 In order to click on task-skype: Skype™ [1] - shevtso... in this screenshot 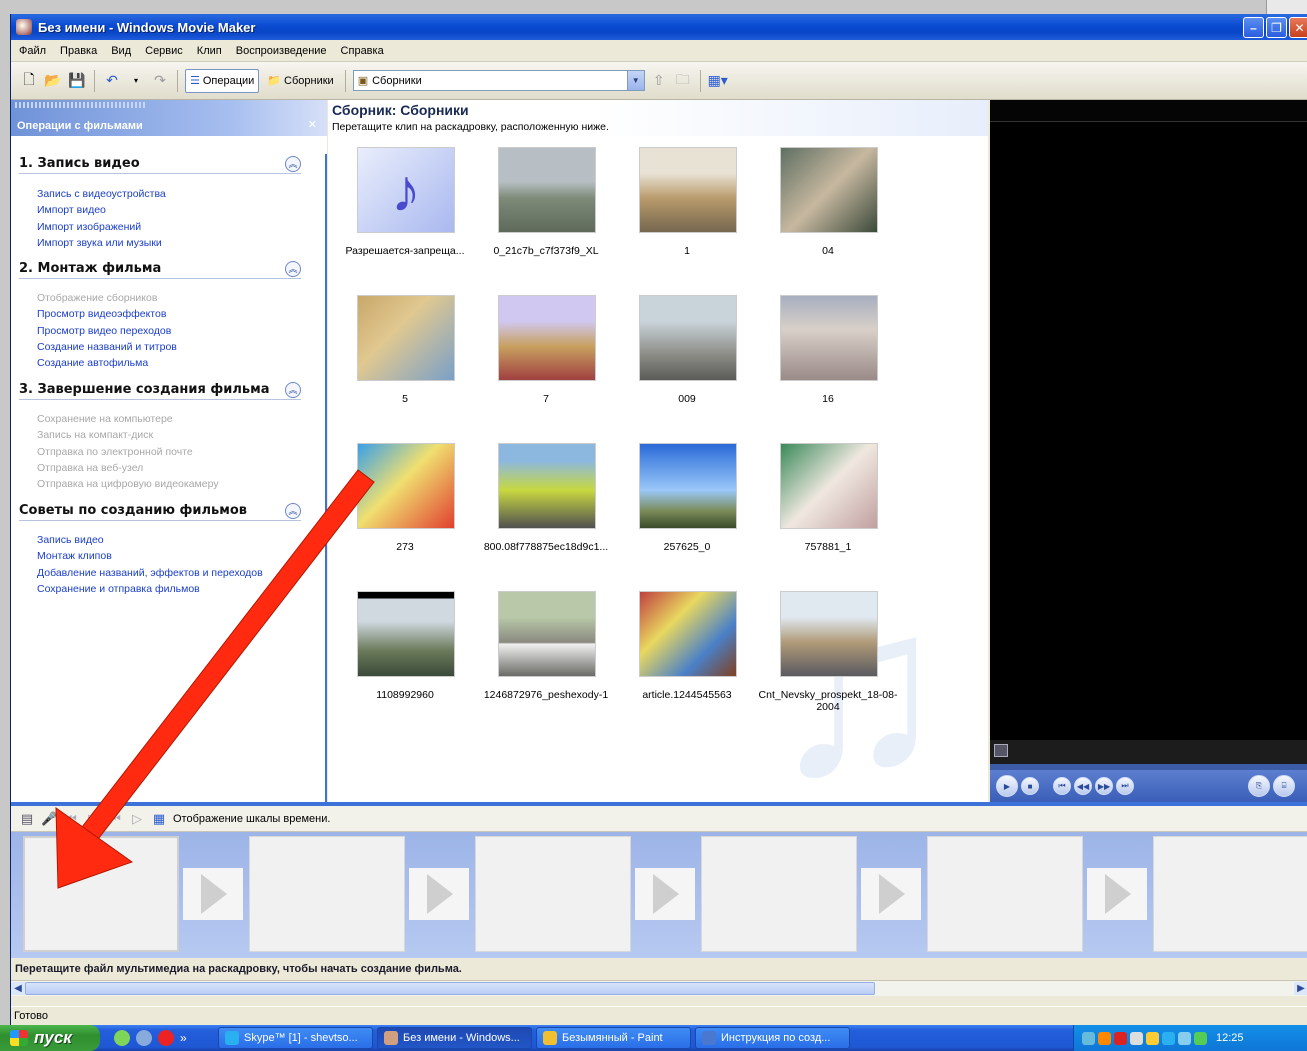, I will do `click(295, 1038)`.